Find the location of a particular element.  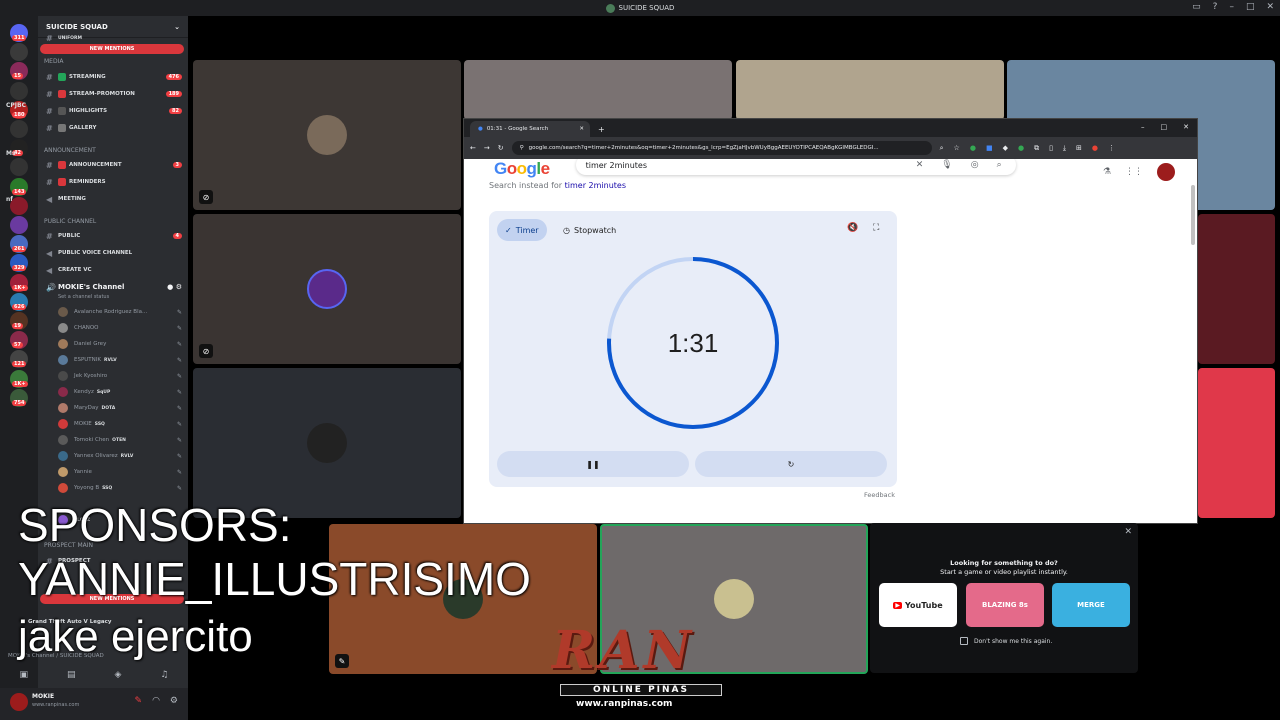

site-info-icon: ⚲ is located at coordinates (522, 148).